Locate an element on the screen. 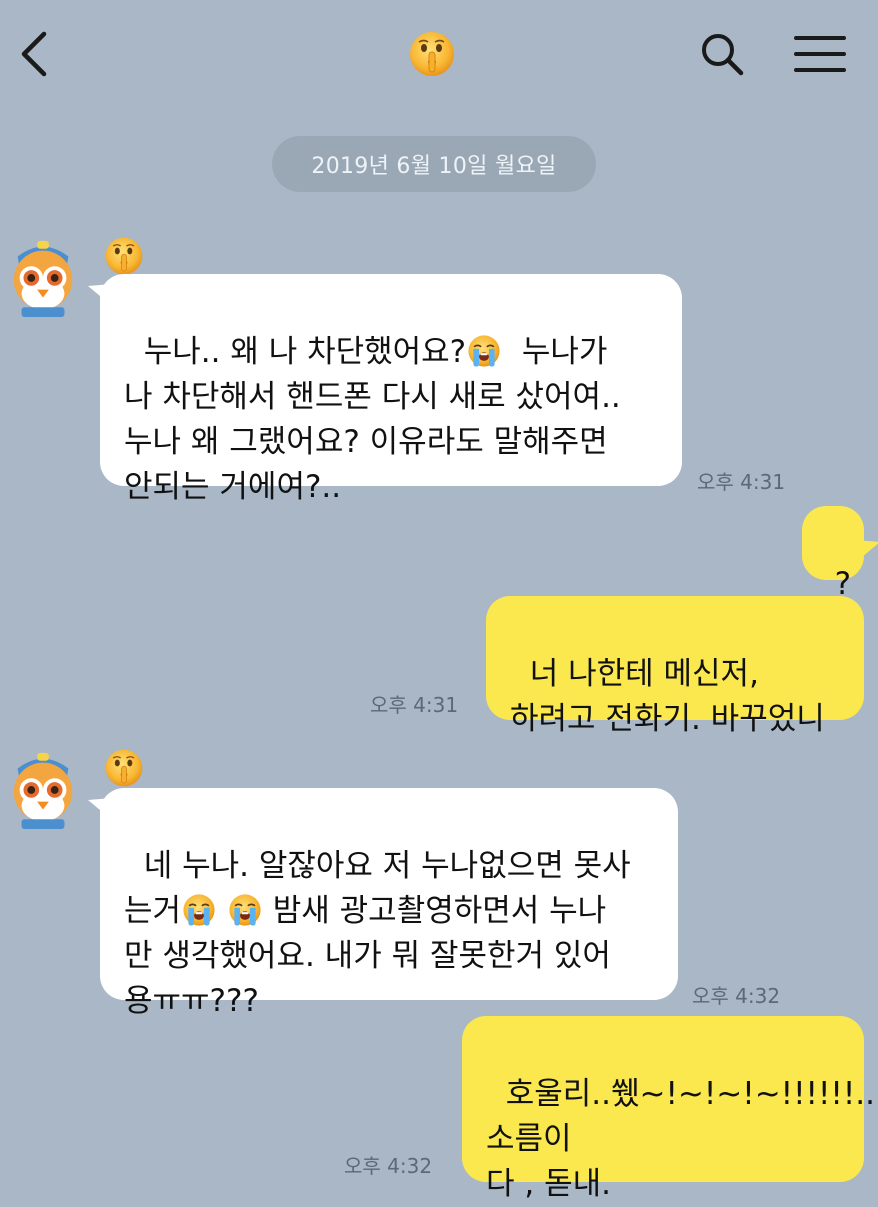  outgoing-message-bubble: 너 나한테 메신저, 하려고 전화기. 바꾸었니 is located at coordinates (675, 666).